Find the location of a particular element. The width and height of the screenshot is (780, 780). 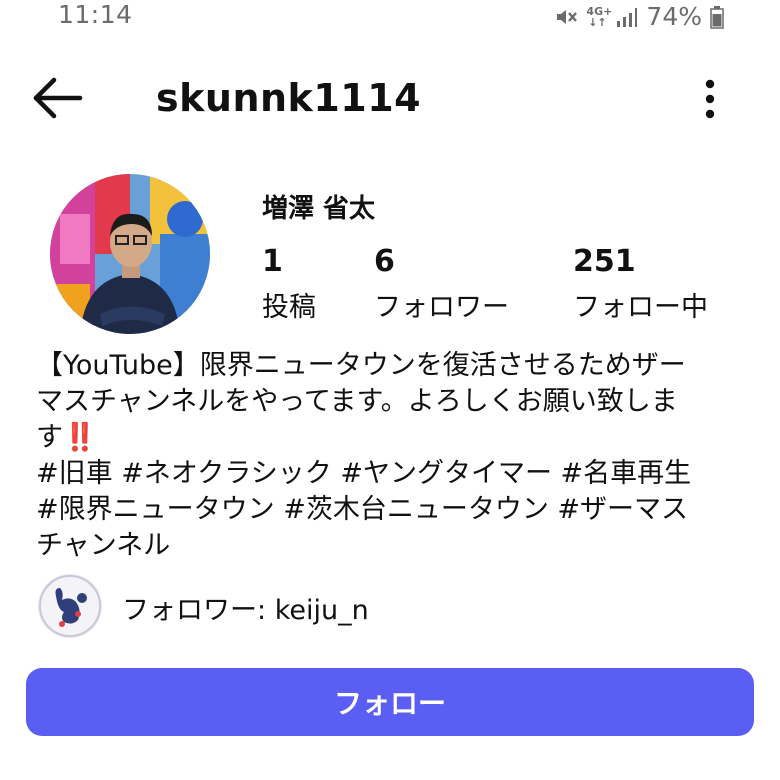

followers-count: 6 is located at coordinates (384, 261).